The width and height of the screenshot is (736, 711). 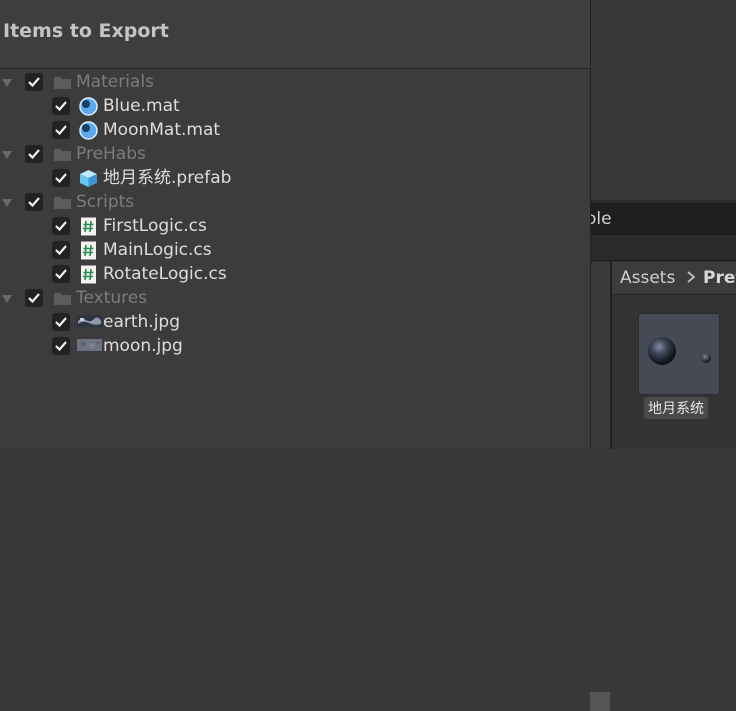 I want to click on prefab-cube-icon, so click(x=88, y=178).